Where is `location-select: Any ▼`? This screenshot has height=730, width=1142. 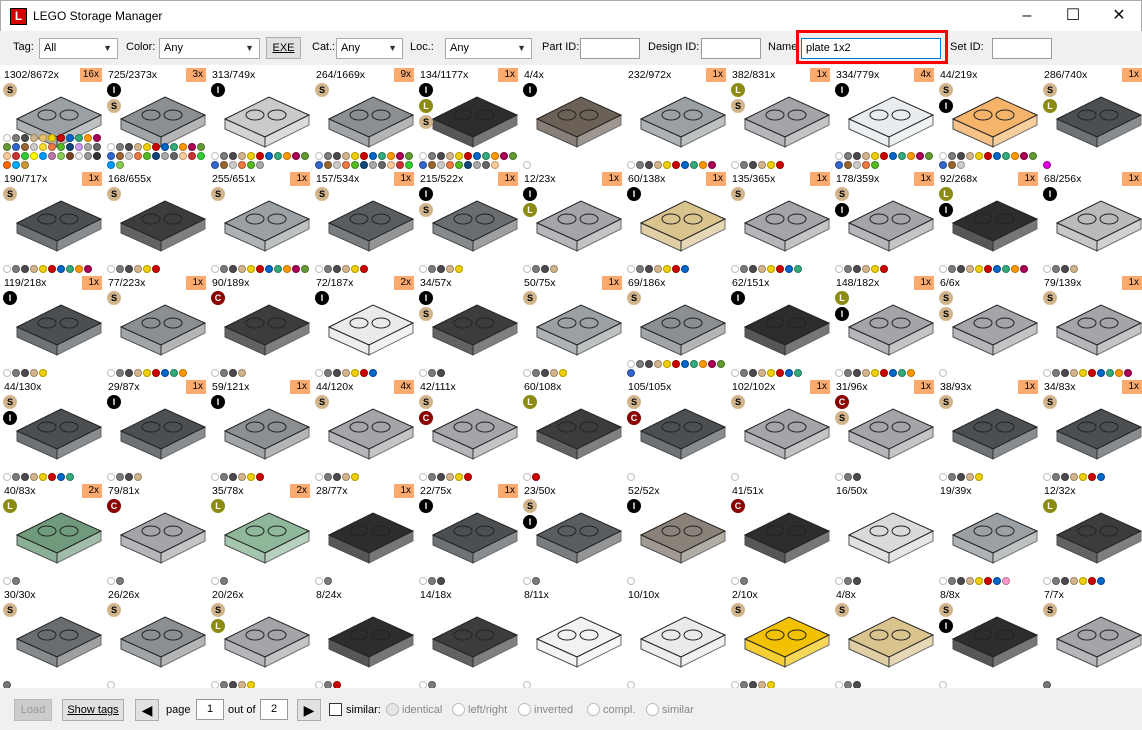
location-select: Any ▼ is located at coordinates (488, 48).